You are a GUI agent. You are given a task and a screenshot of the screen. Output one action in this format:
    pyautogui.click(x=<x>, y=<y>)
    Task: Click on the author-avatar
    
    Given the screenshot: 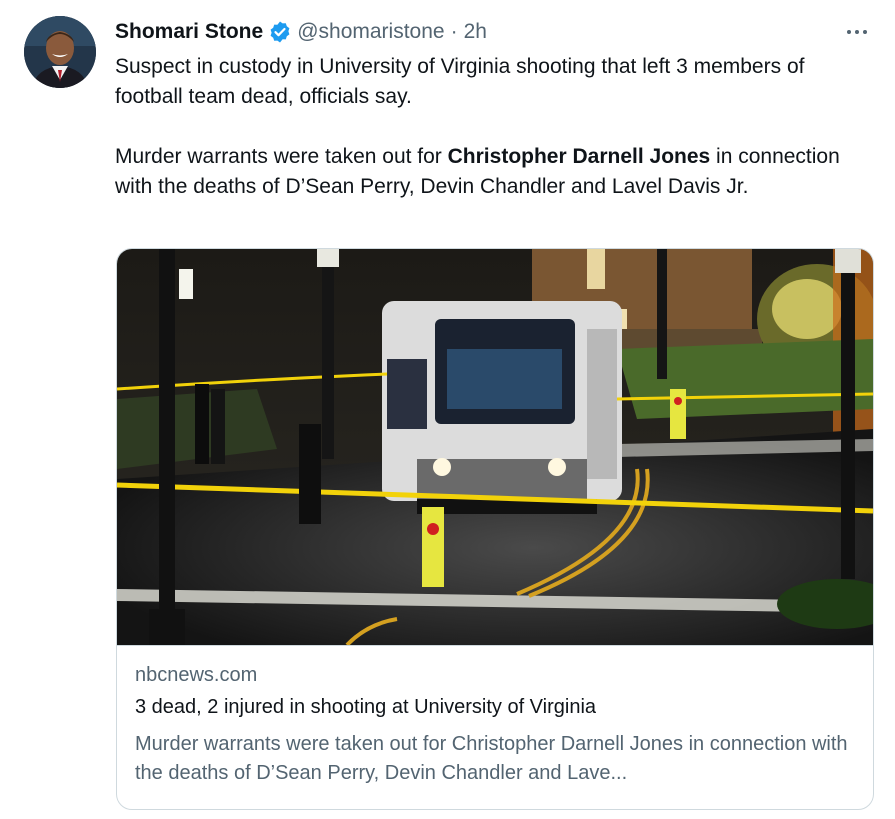 What is the action you would take?
    pyautogui.click(x=60, y=52)
    